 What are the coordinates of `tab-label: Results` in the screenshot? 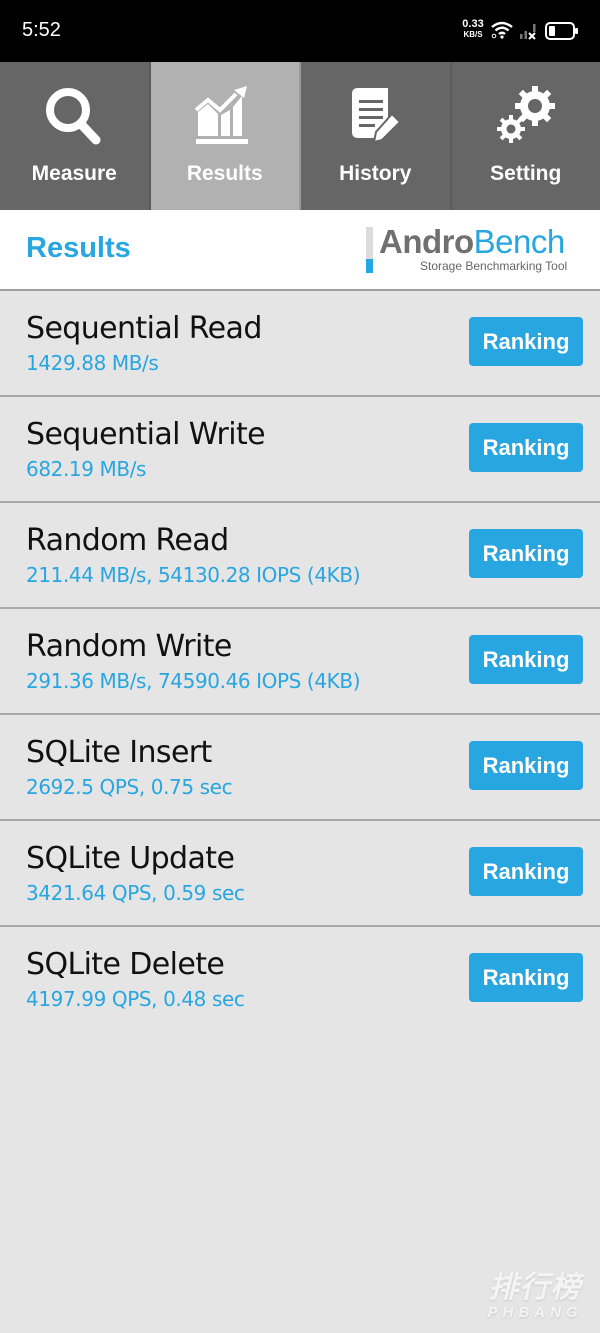 It's located at (224, 173).